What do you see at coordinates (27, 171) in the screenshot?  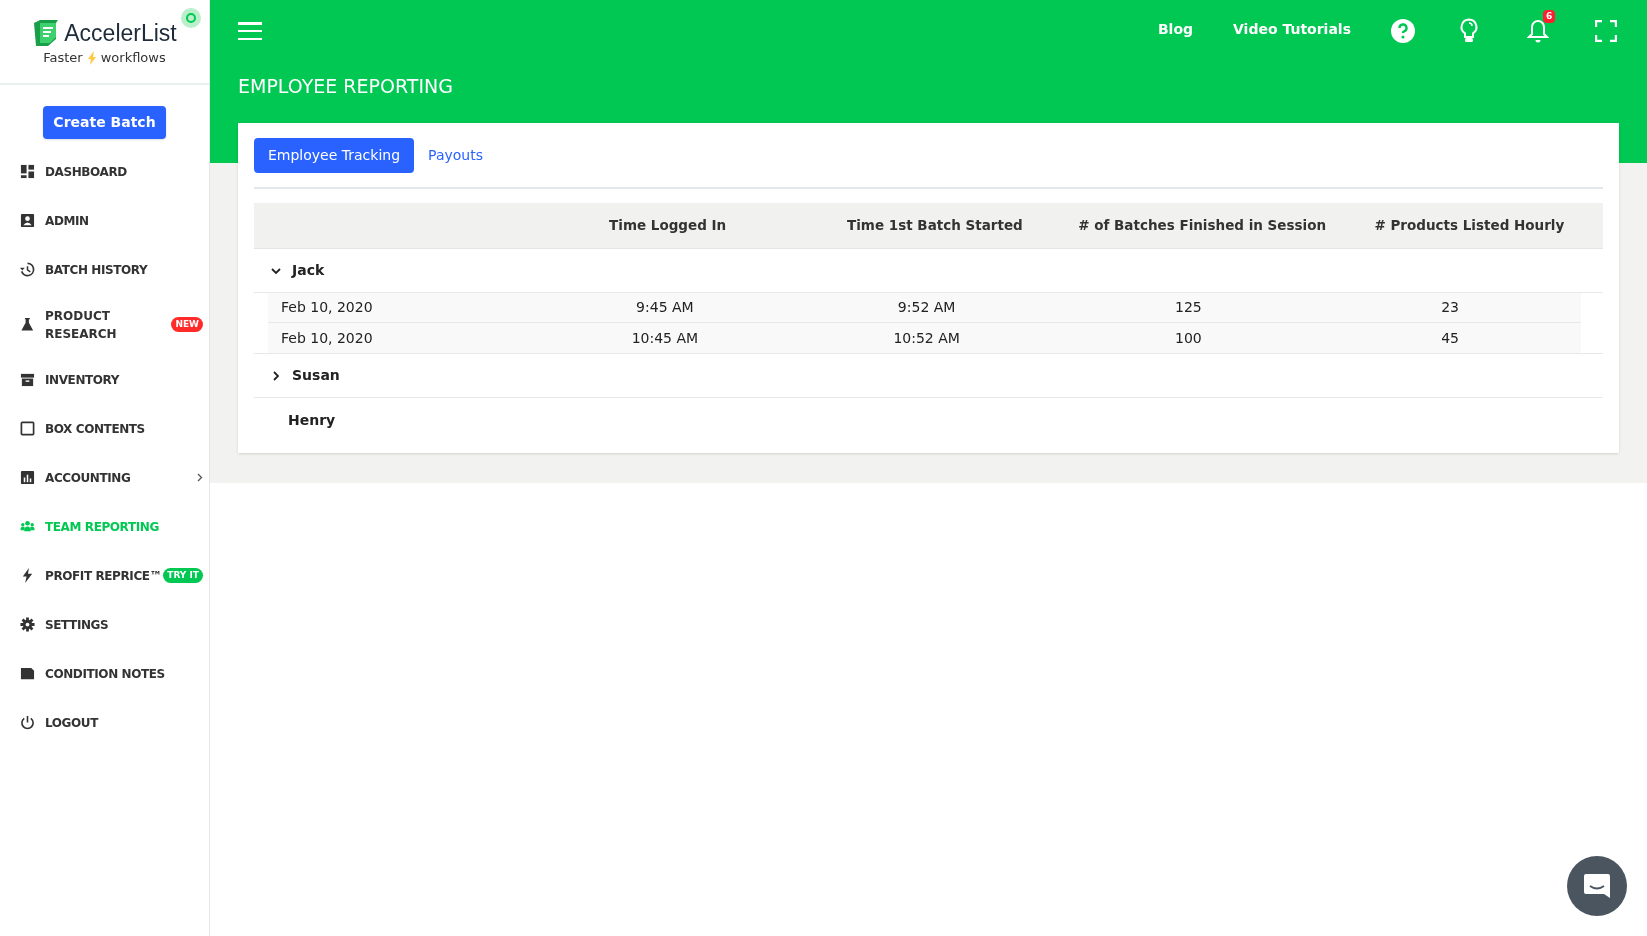 I see `dashboard-icon` at bounding box center [27, 171].